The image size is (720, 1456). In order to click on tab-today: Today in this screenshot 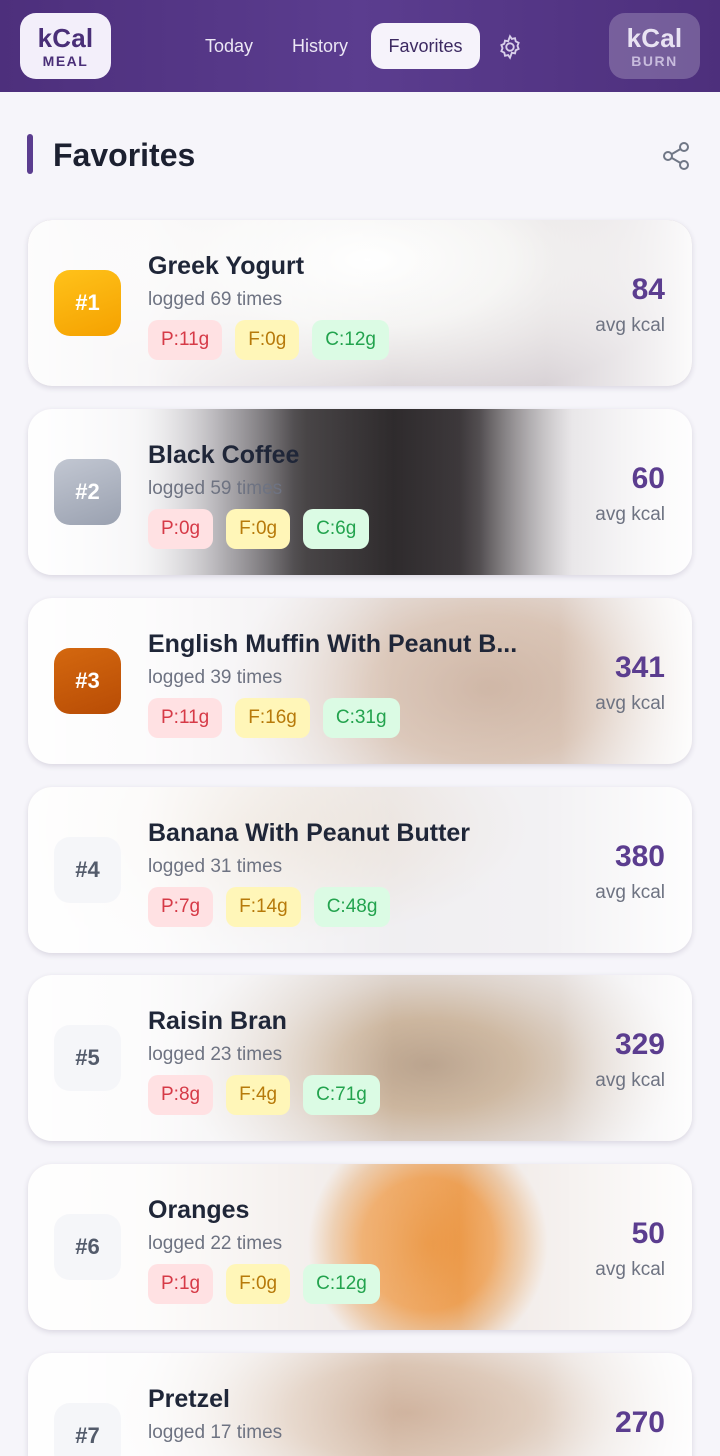, I will do `click(229, 46)`.